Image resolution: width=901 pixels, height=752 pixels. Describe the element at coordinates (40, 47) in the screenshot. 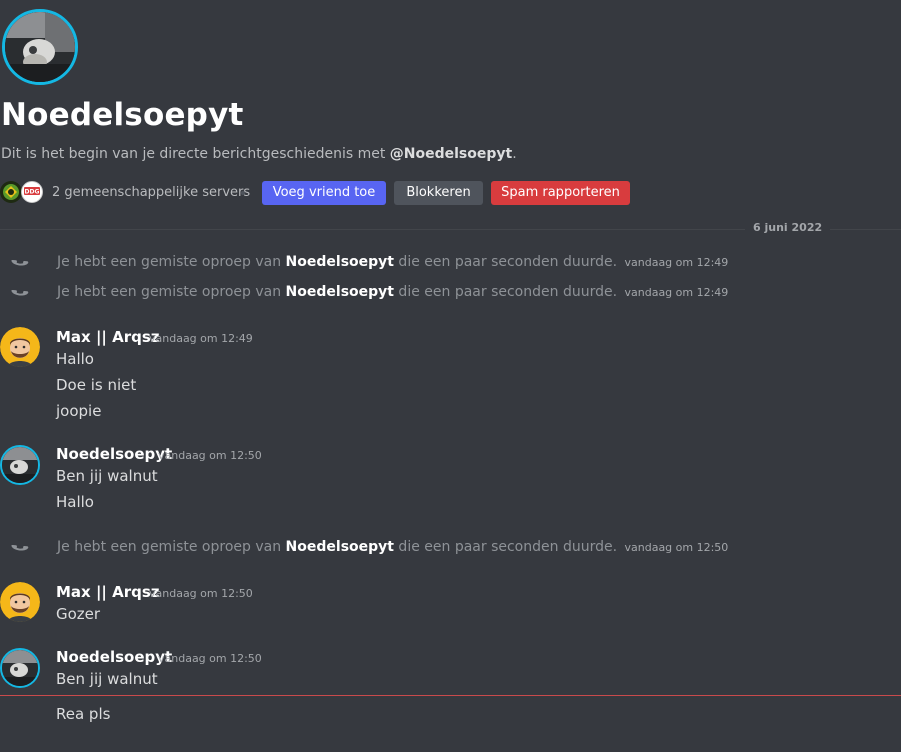

I see `profile-avatar` at that location.